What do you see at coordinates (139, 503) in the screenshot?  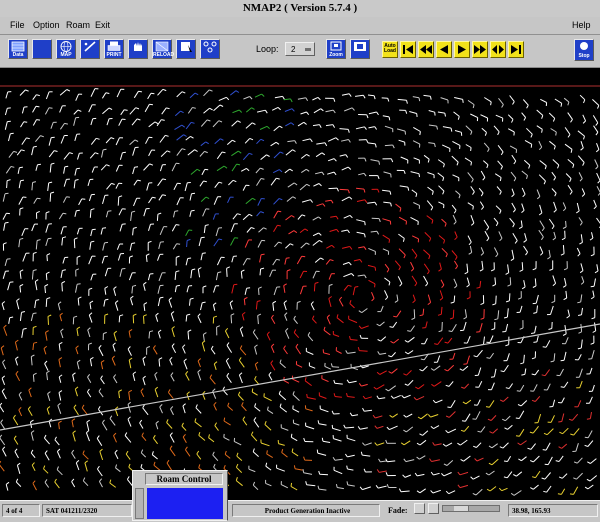 I see `roam-scrollbar` at bounding box center [139, 503].